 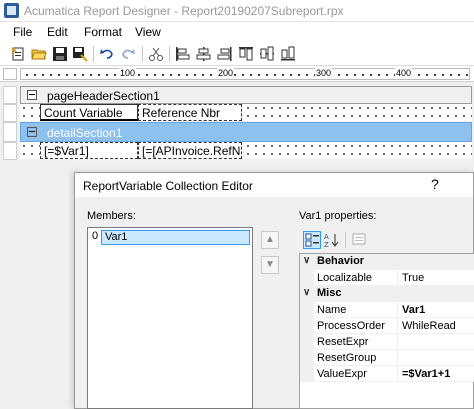 What do you see at coordinates (85, 133) in the screenshot?
I see `detail-band-label: detailSection1` at bounding box center [85, 133].